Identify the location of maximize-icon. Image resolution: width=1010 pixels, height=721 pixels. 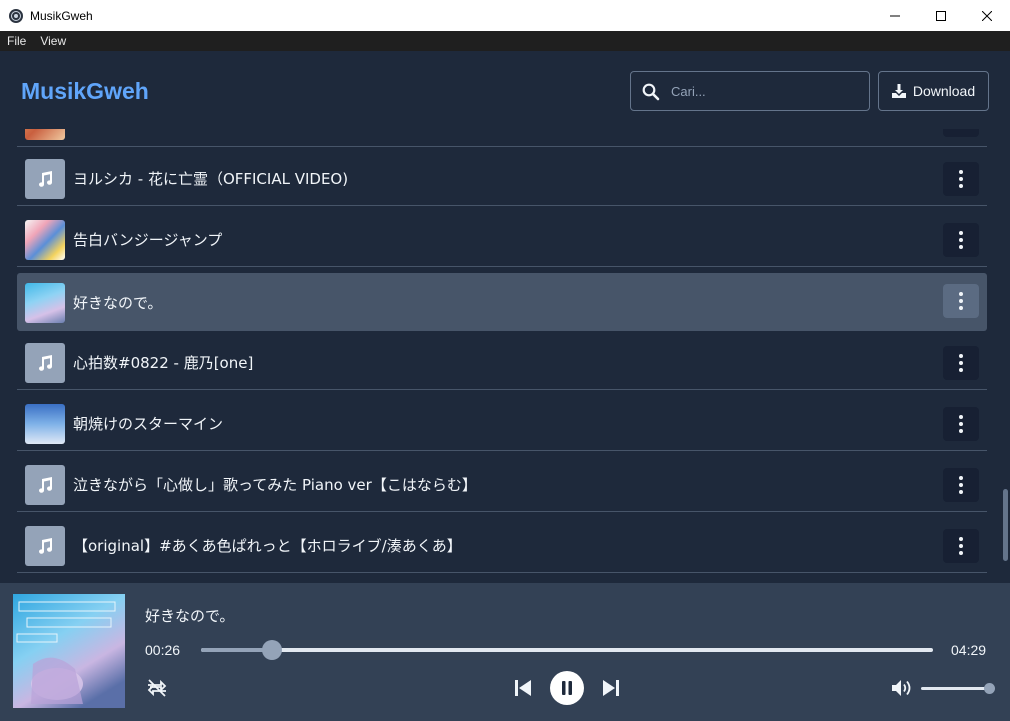
(941, 15).